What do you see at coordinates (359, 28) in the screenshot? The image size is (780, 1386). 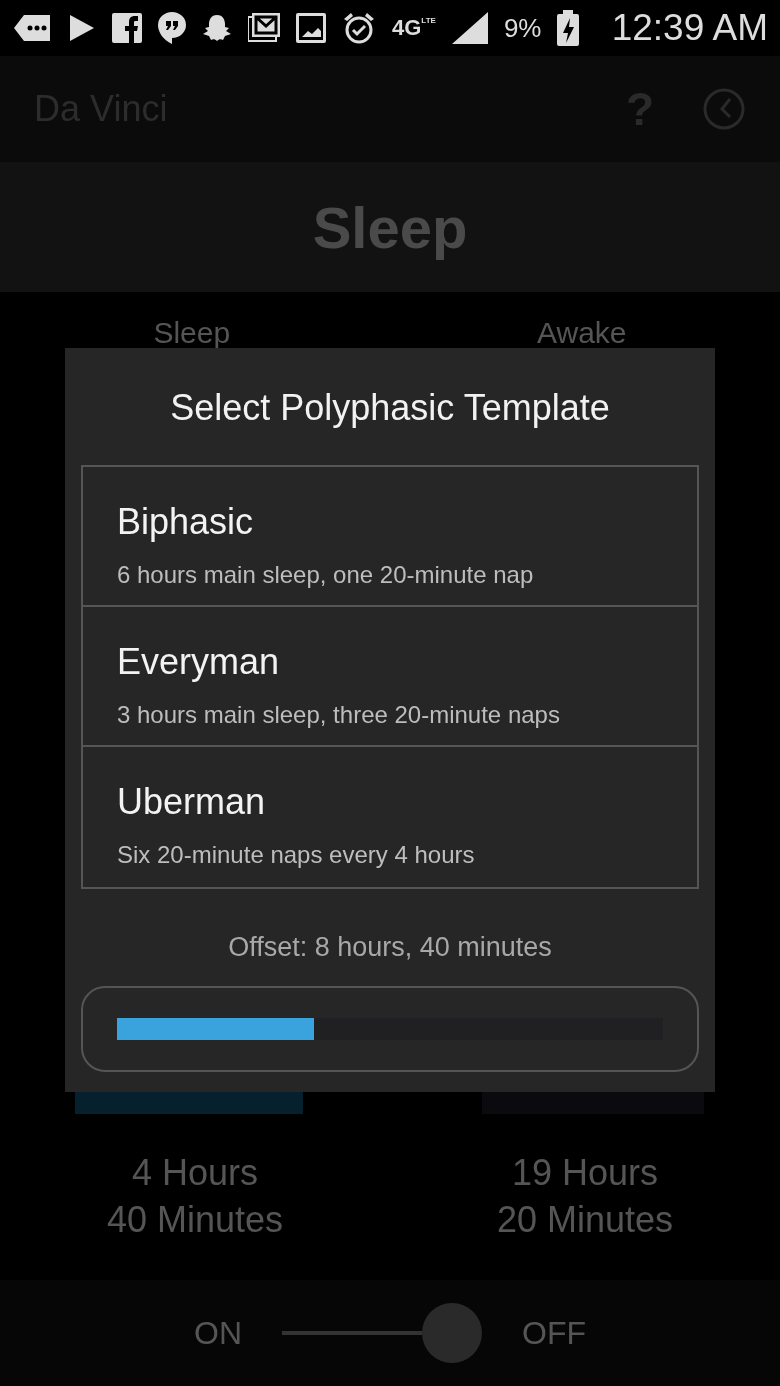 I see `alarm-clock-icon` at bounding box center [359, 28].